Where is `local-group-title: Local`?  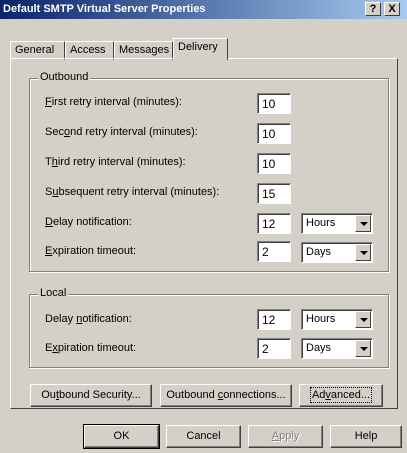
local-group-title: Local is located at coordinates (53, 293).